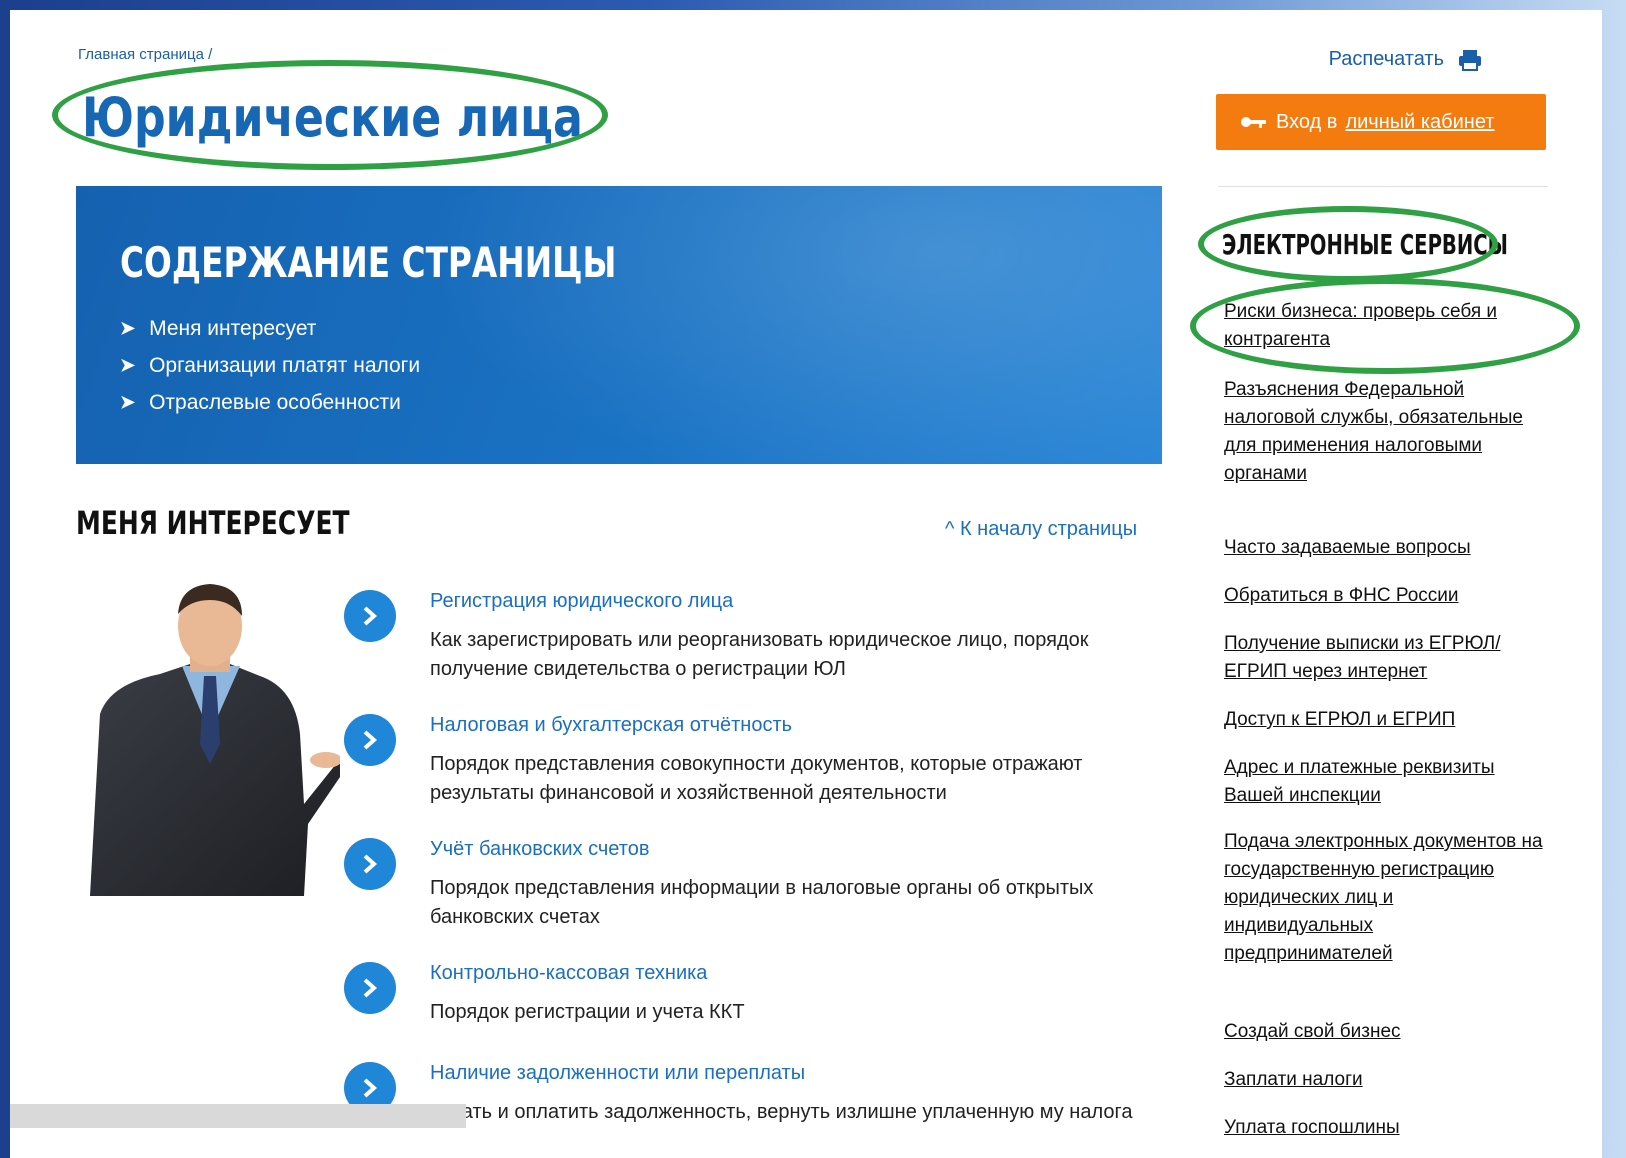 The height and width of the screenshot is (1158, 1626). I want to click on sidebar-link: Доступ к ЕГРЮЛ и ЕГРИП, so click(1384, 720).